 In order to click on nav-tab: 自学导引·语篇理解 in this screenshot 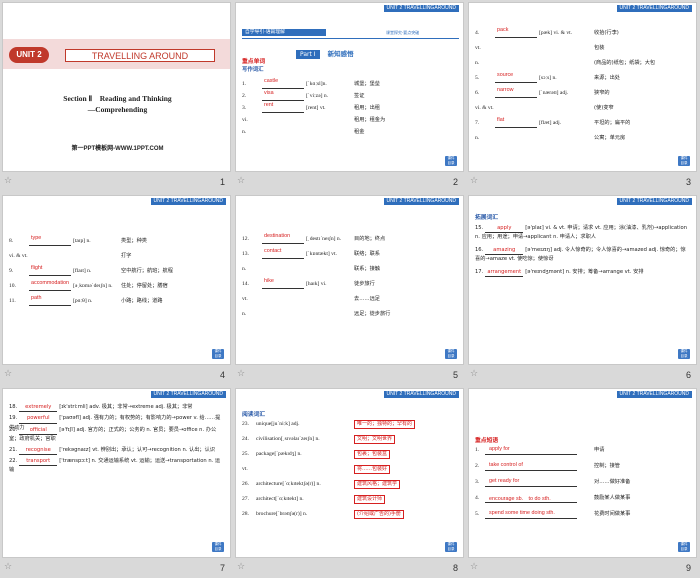, I will do `click(284, 32)`.